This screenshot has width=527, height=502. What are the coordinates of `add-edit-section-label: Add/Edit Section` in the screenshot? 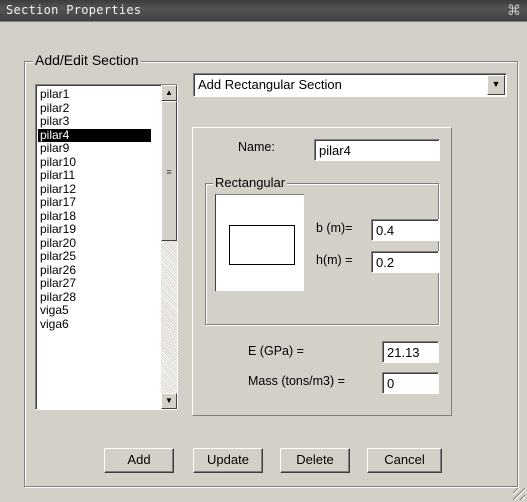 It's located at (87, 60).